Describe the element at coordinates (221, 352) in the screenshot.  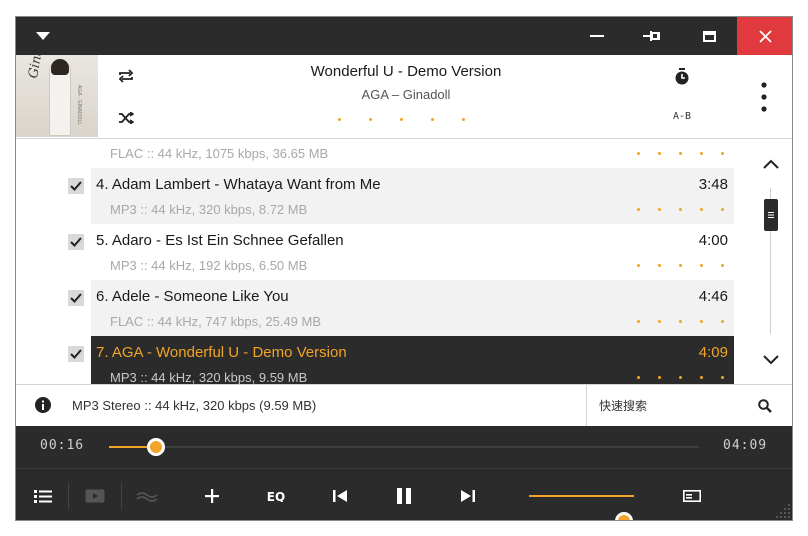
I see `track-title: 7. AGA - Wonderful U - Demo Version` at that location.